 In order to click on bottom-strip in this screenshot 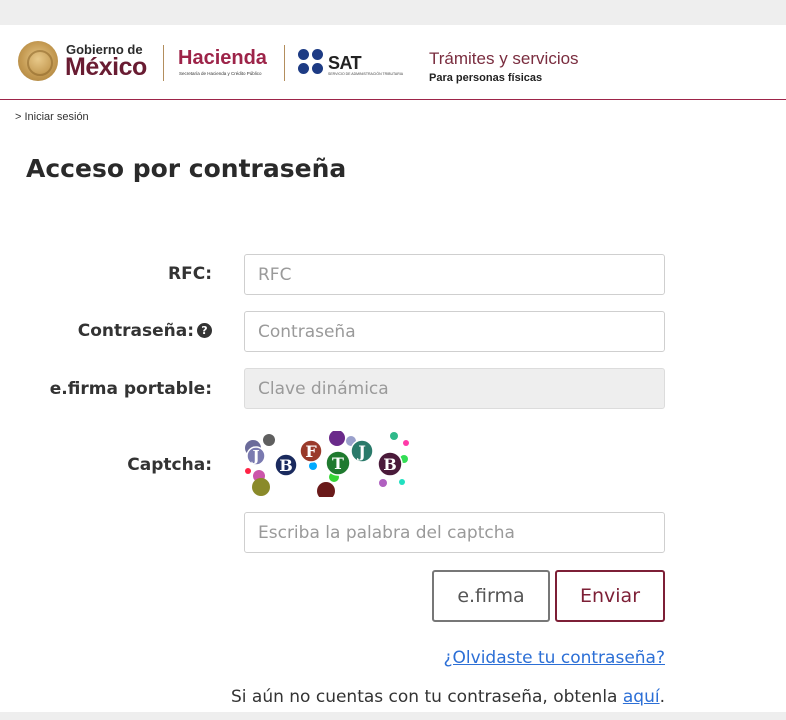, I will do `click(393, 716)`.